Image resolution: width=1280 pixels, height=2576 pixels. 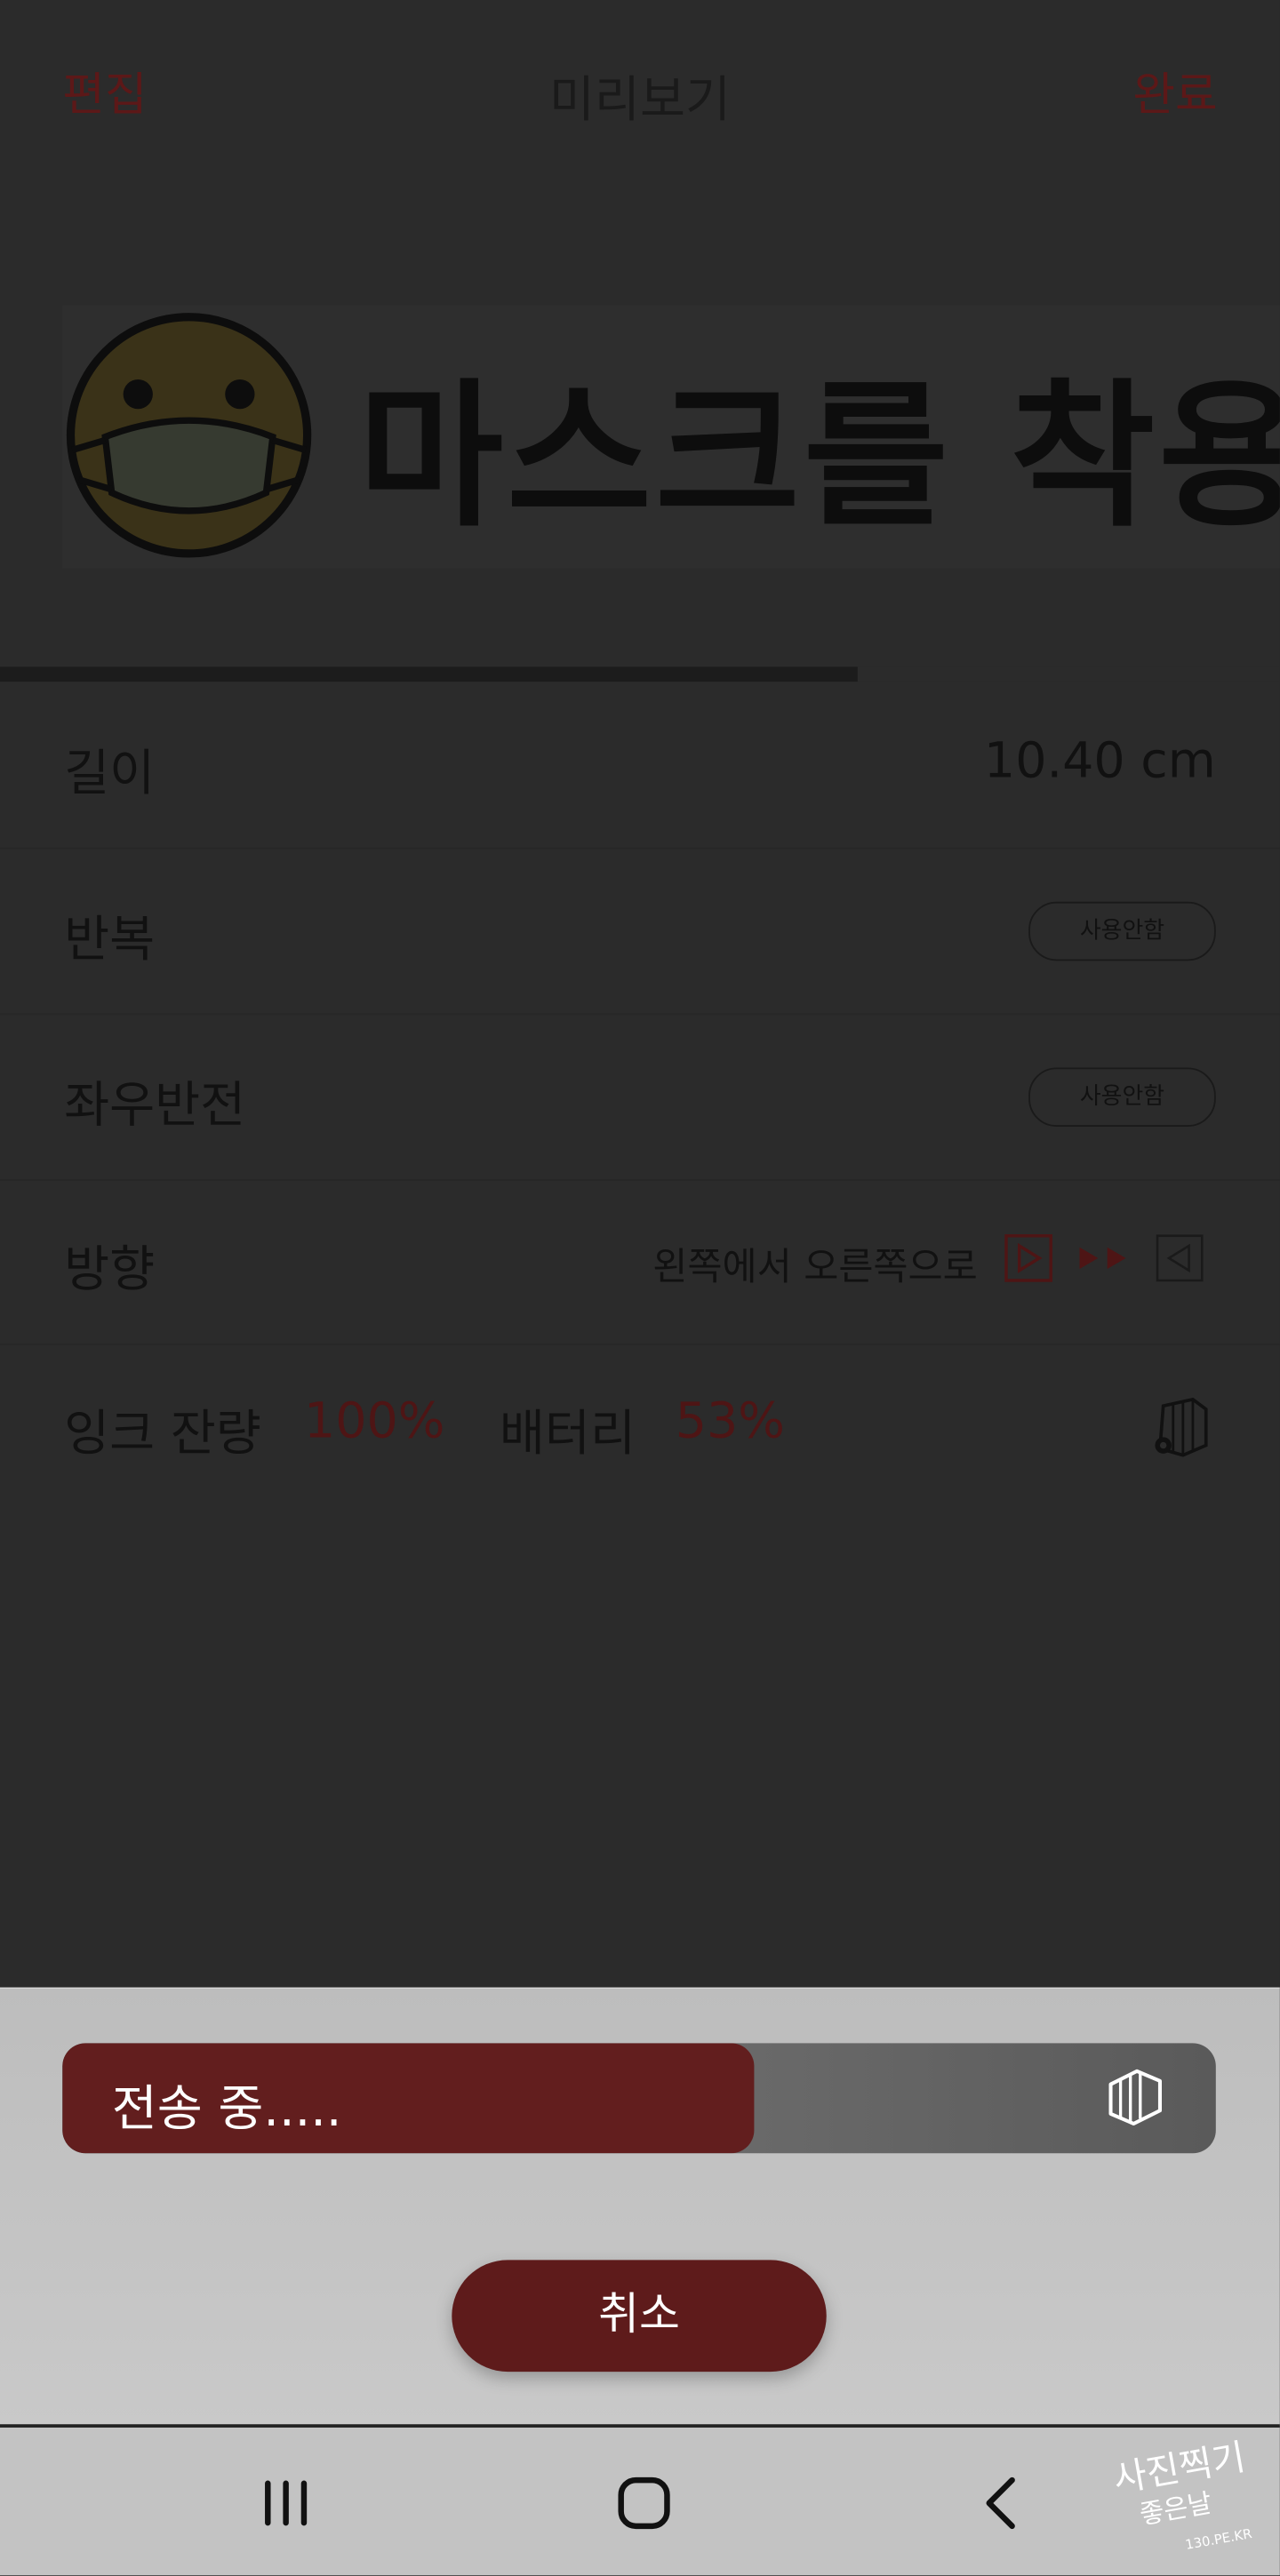 What do you see at coordinates (110, 1270) in the screenshot?
I see `direction-label: 방향` at bounding box center [110, 1270].